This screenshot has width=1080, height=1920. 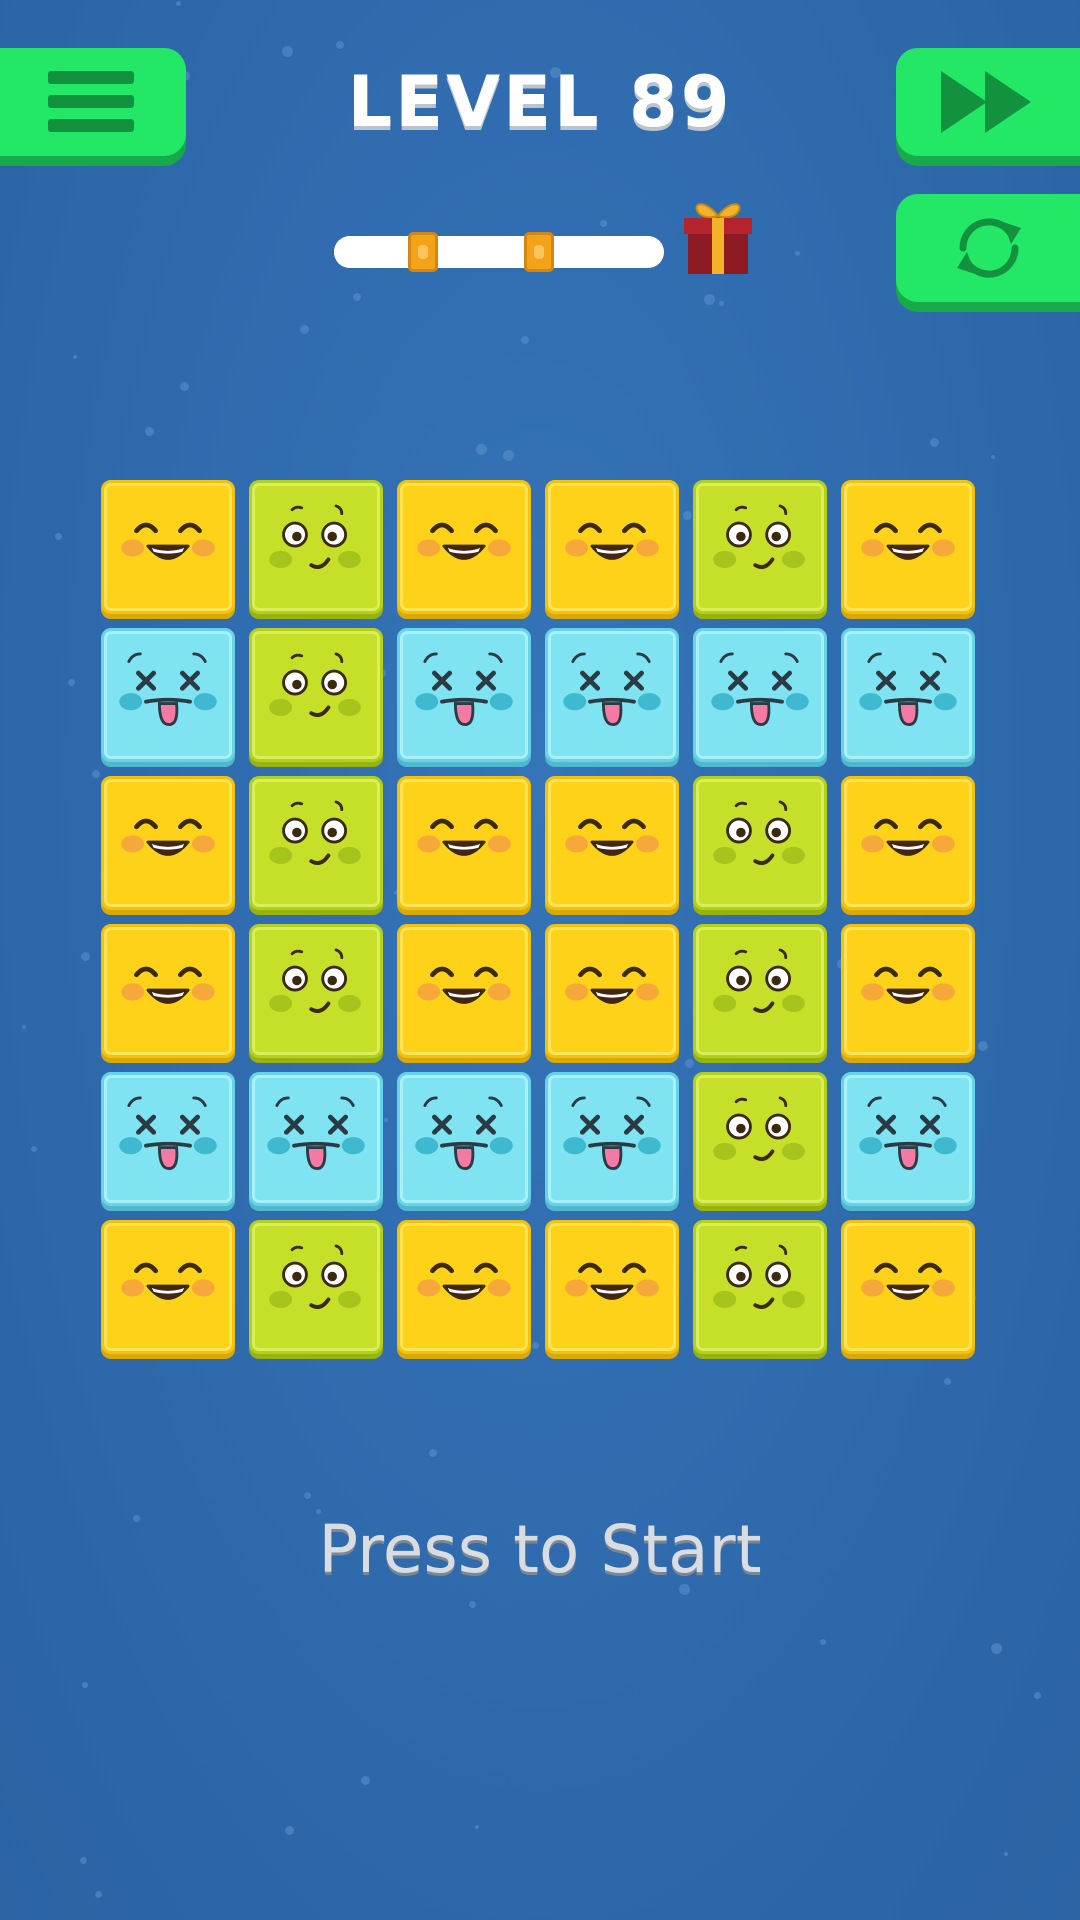 I want to click on restart-button, so click(x=988, y=248).